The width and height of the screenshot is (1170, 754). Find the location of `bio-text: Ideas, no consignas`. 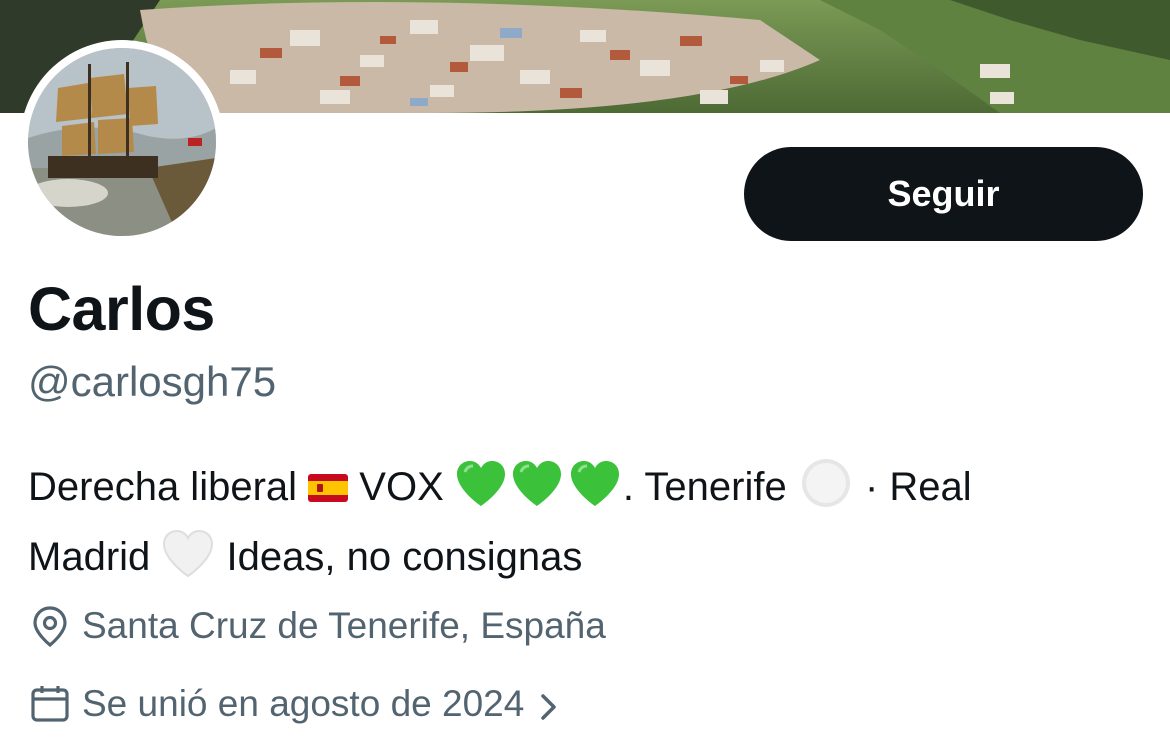

bio-text: Ideas, no consignas is located at coordinates (404, 557).